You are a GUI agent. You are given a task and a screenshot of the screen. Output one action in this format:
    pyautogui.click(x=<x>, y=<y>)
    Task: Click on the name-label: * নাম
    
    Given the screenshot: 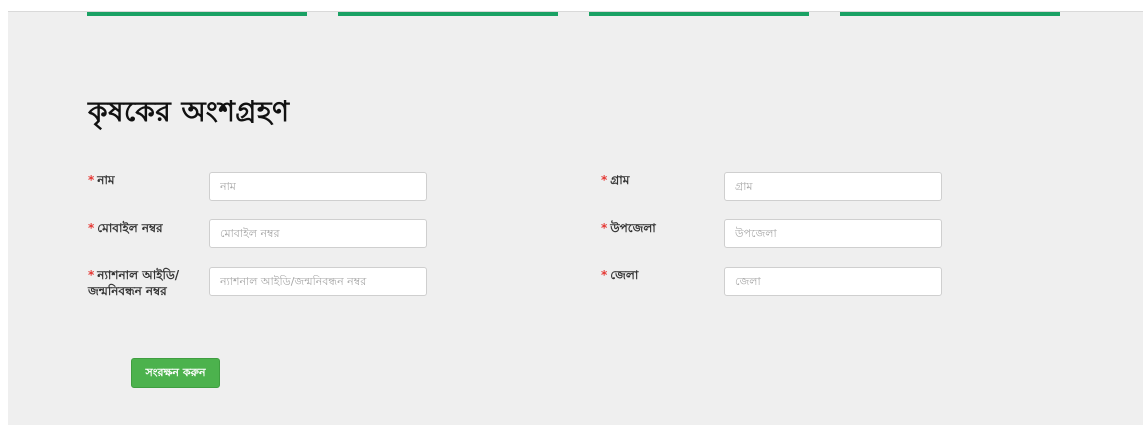 What is the action you would take?
    pyautogui.click(x=145, y=180)
    